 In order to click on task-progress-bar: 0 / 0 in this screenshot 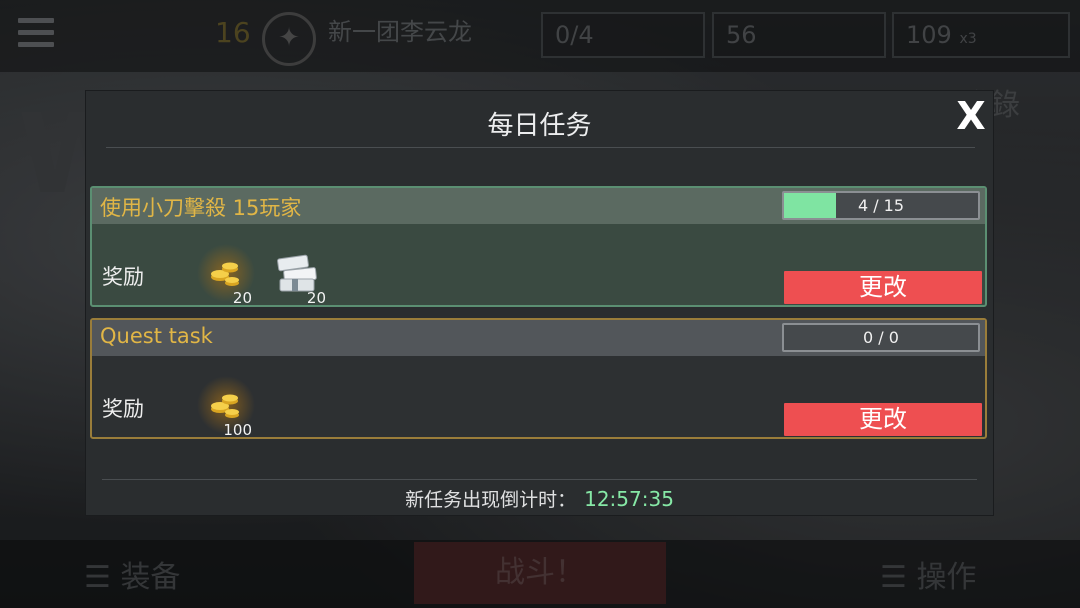, I will do `click(881, 337)`.